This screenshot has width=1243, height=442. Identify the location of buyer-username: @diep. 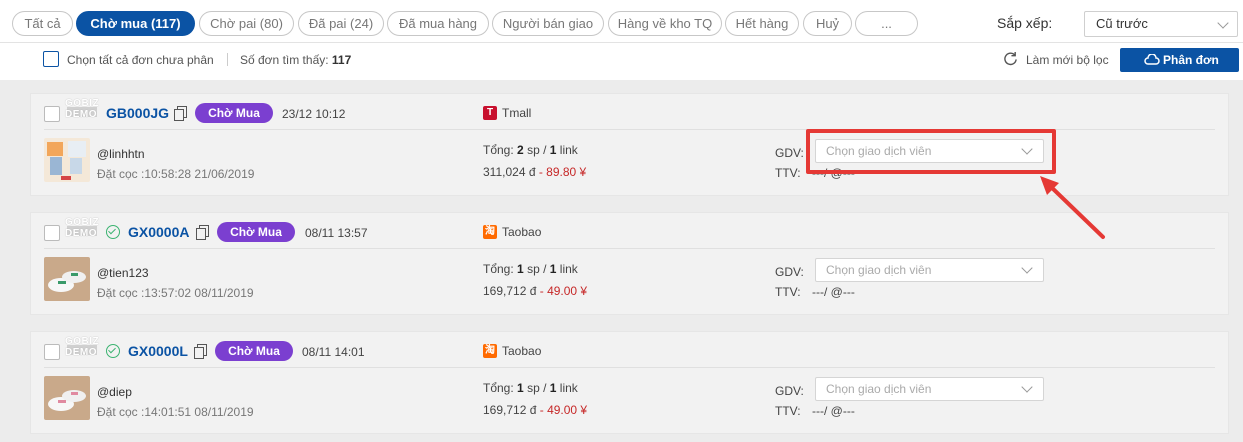
(114, 392).